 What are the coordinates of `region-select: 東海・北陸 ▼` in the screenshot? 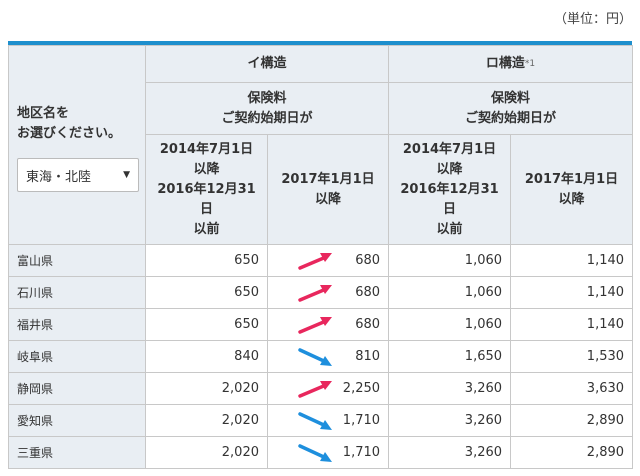 It's located at (78, 175).